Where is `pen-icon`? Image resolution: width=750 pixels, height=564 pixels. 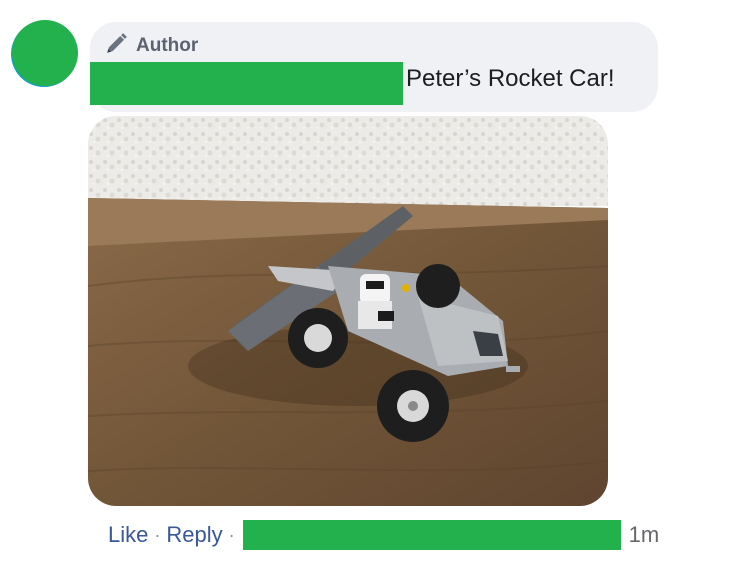 pen-icon is located at coordinates (117, 46).